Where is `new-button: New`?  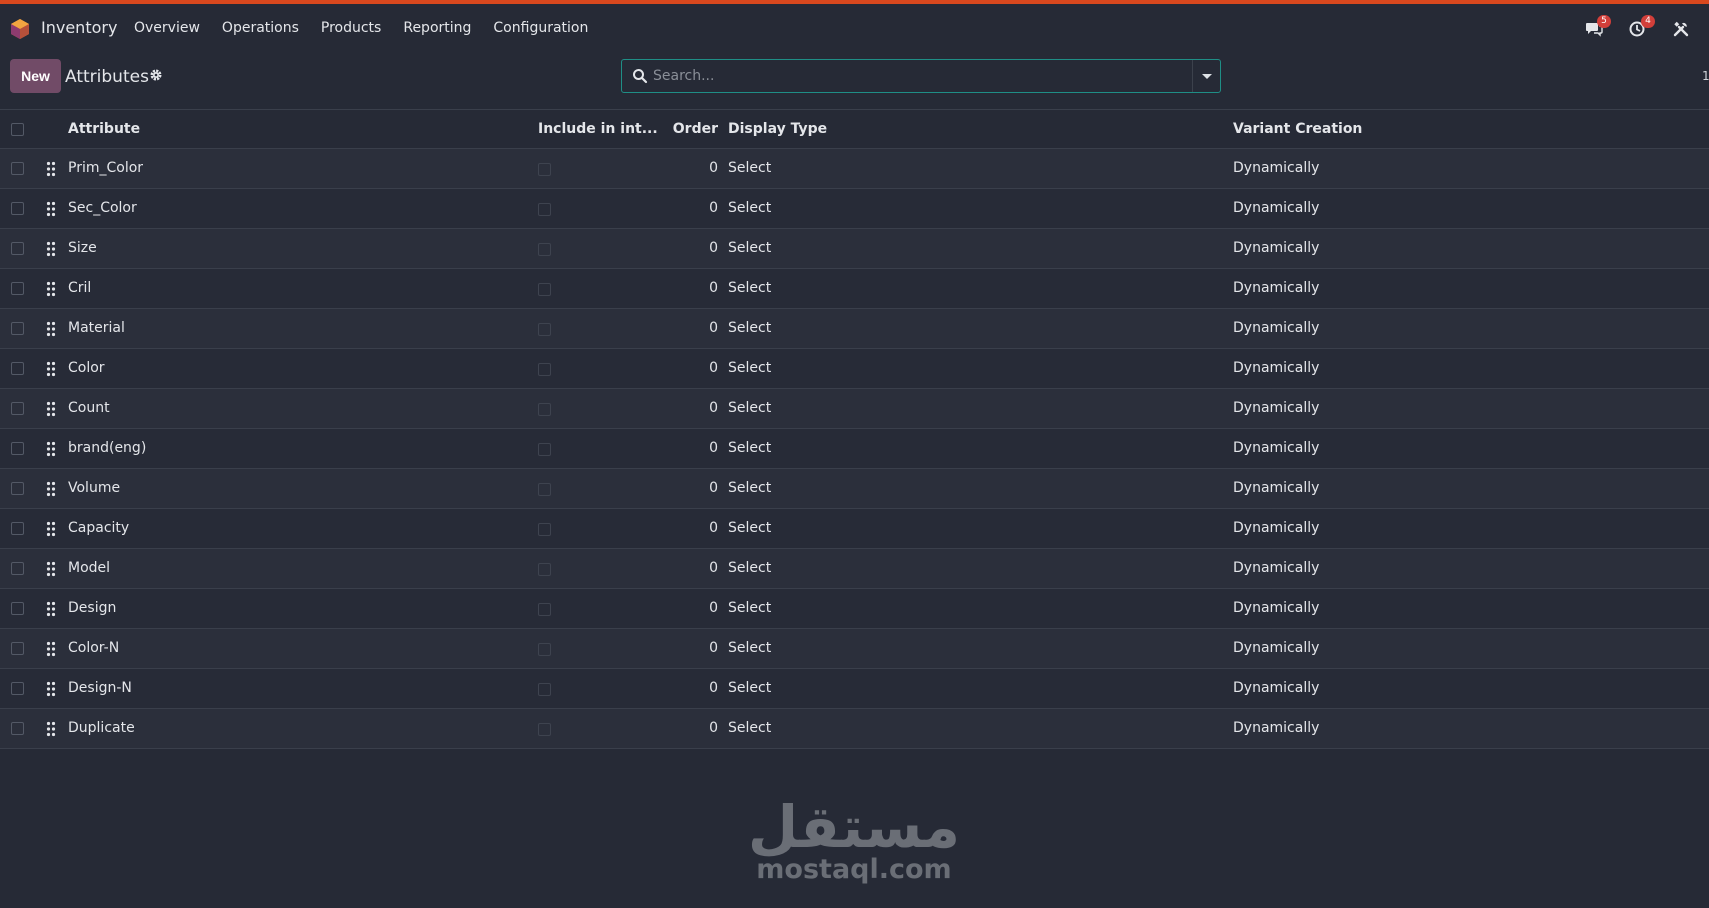
new-button: New is located at coordinates (35, 76).